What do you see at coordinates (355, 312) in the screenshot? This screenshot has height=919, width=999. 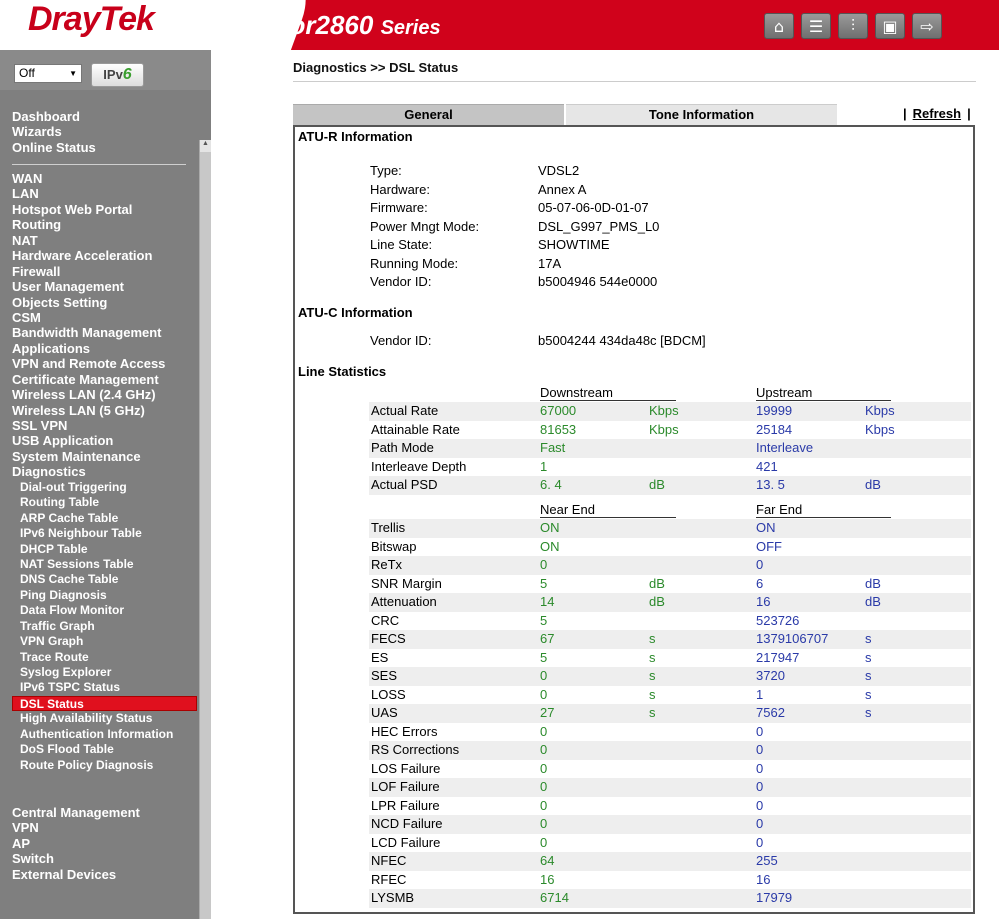 I see `atuc-title: ATU-C Information` at bounding box center [355, 312].